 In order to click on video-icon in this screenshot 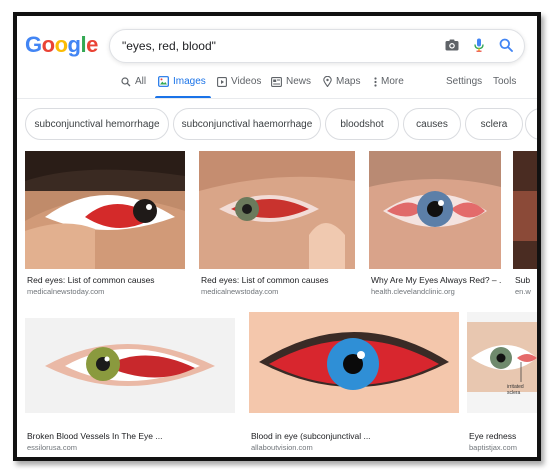, I will do `click(222, 81)`.